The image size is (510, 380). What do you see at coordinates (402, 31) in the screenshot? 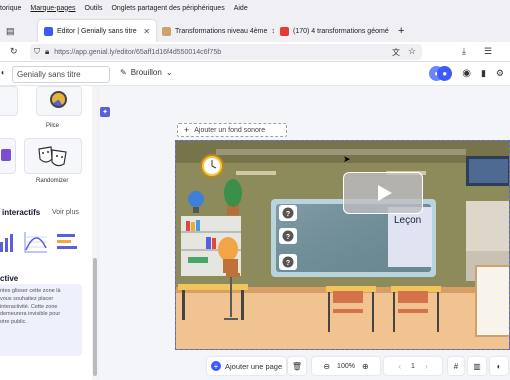
I see `new-tab-button: +` at bounding box center [402, 31].